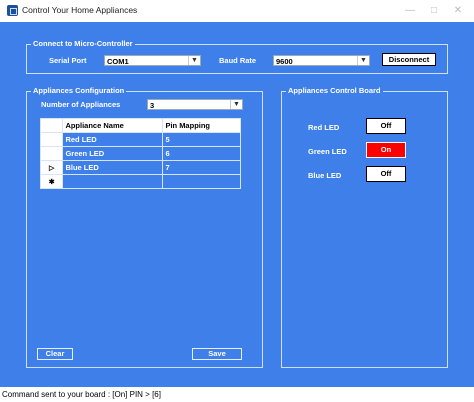 The width and height of the screenshot is (474, 402). What do you see at coordinates (325, 175) in the screenshot?
I see `blue-led-label: Blue LED` at bounding box center [325, 175].